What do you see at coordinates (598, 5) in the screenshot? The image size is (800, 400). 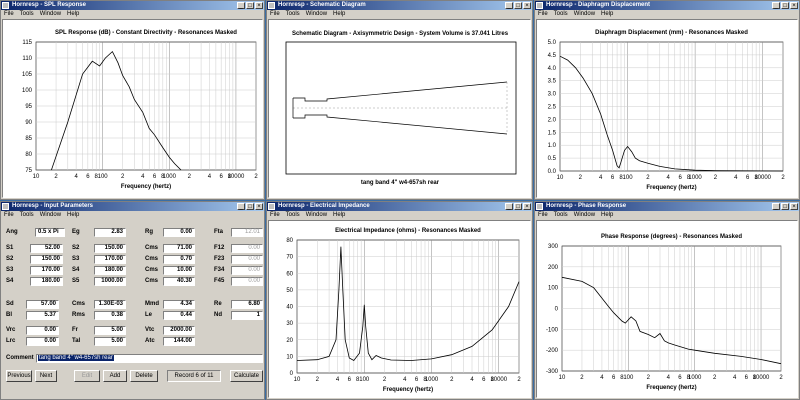 I see `displacement-title: Hornresp - Diaphragm Displacement` at bounding box center [598, 5].